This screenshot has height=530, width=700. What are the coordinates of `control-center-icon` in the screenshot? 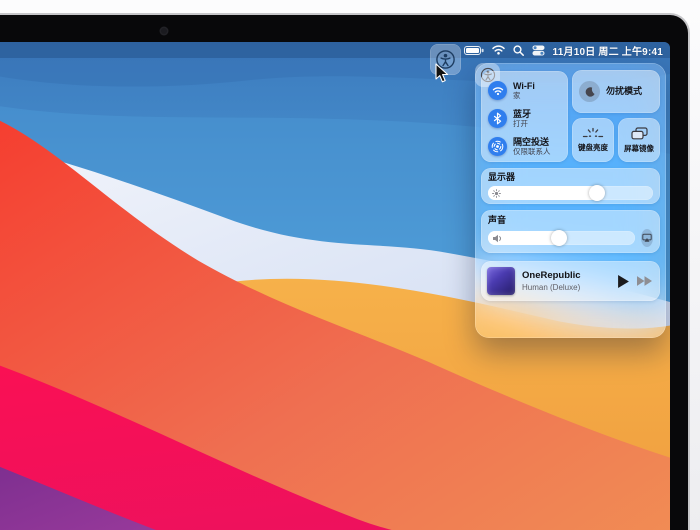 It's located at (538, 50).